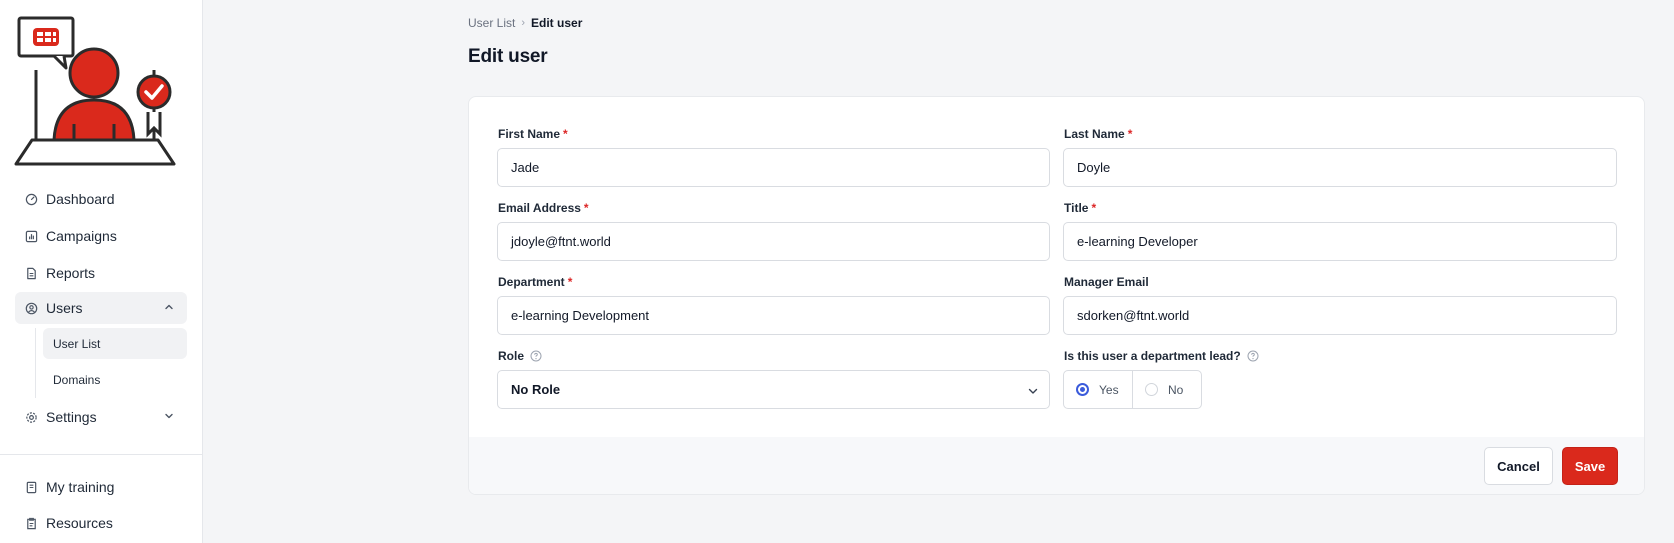 The height and width of the screenshot is (543, 1674). What do you see at coordinates (80, 199) in the screenshot?
I see `sidebar-item-label: Dashboard` at bounding box center [80, 199].